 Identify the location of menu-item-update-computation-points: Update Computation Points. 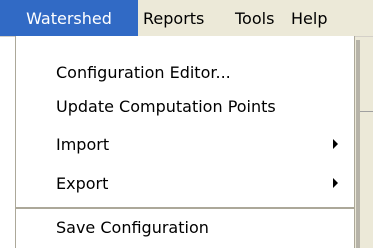
(185, 106).